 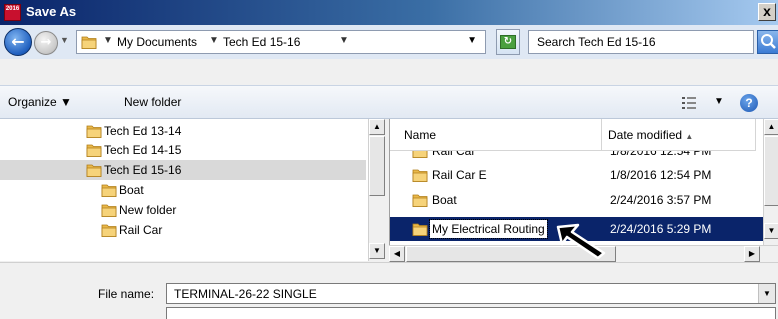 I want to click on refresh-button: ↻, so click(x=508, y=42).